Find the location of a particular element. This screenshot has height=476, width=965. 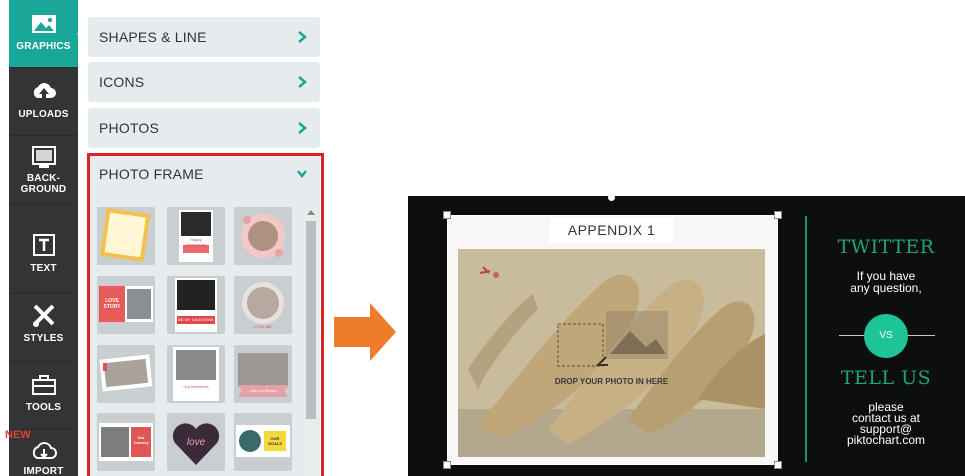

rail-label: GRAPHICS is located at coordinates (43, 46).